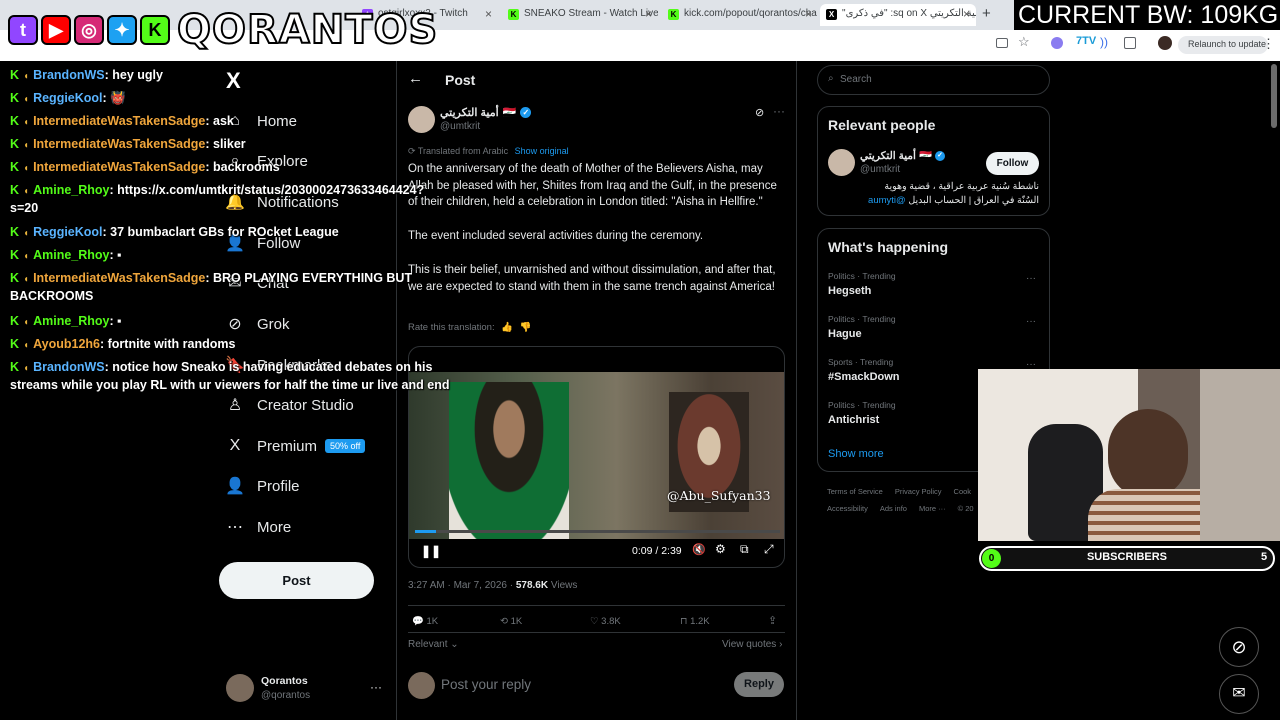 The width and height of the screenshot is (1280, 720). I want to click on star-icon: ☆, so click(1024, 42).